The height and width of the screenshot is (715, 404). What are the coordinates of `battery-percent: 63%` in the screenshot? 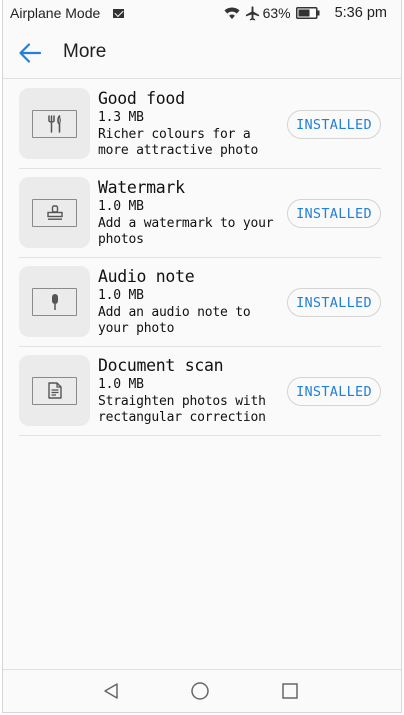 It's located at (276, 13).